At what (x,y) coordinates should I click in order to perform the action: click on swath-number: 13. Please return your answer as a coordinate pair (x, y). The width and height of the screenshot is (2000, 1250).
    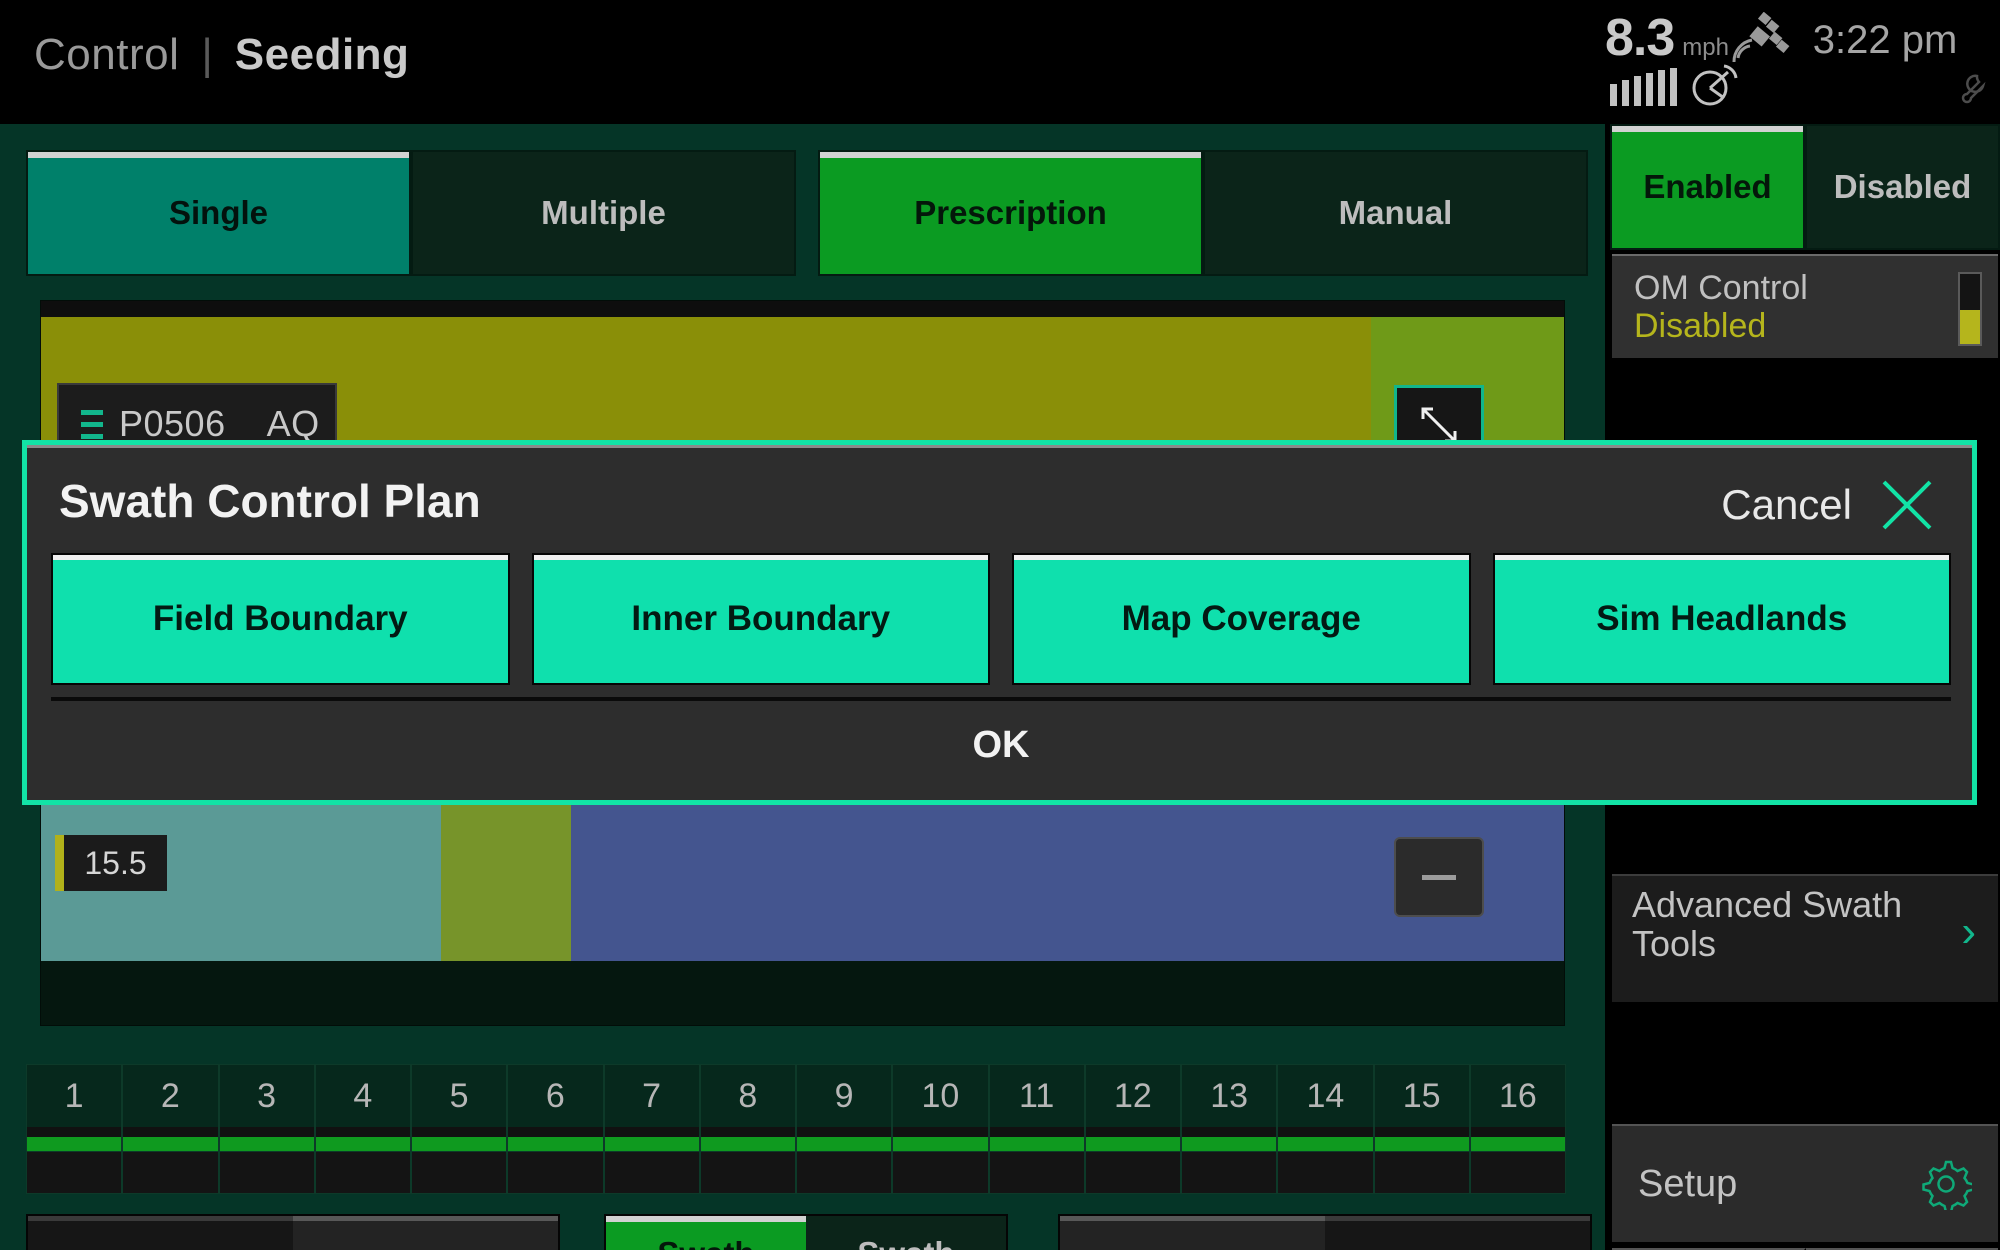
    Looking at the image, I should click on (1229, 1095).